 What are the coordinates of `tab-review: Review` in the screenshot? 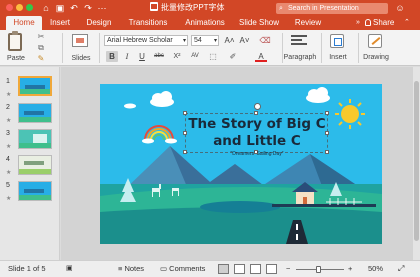 It's located at (308, 23).